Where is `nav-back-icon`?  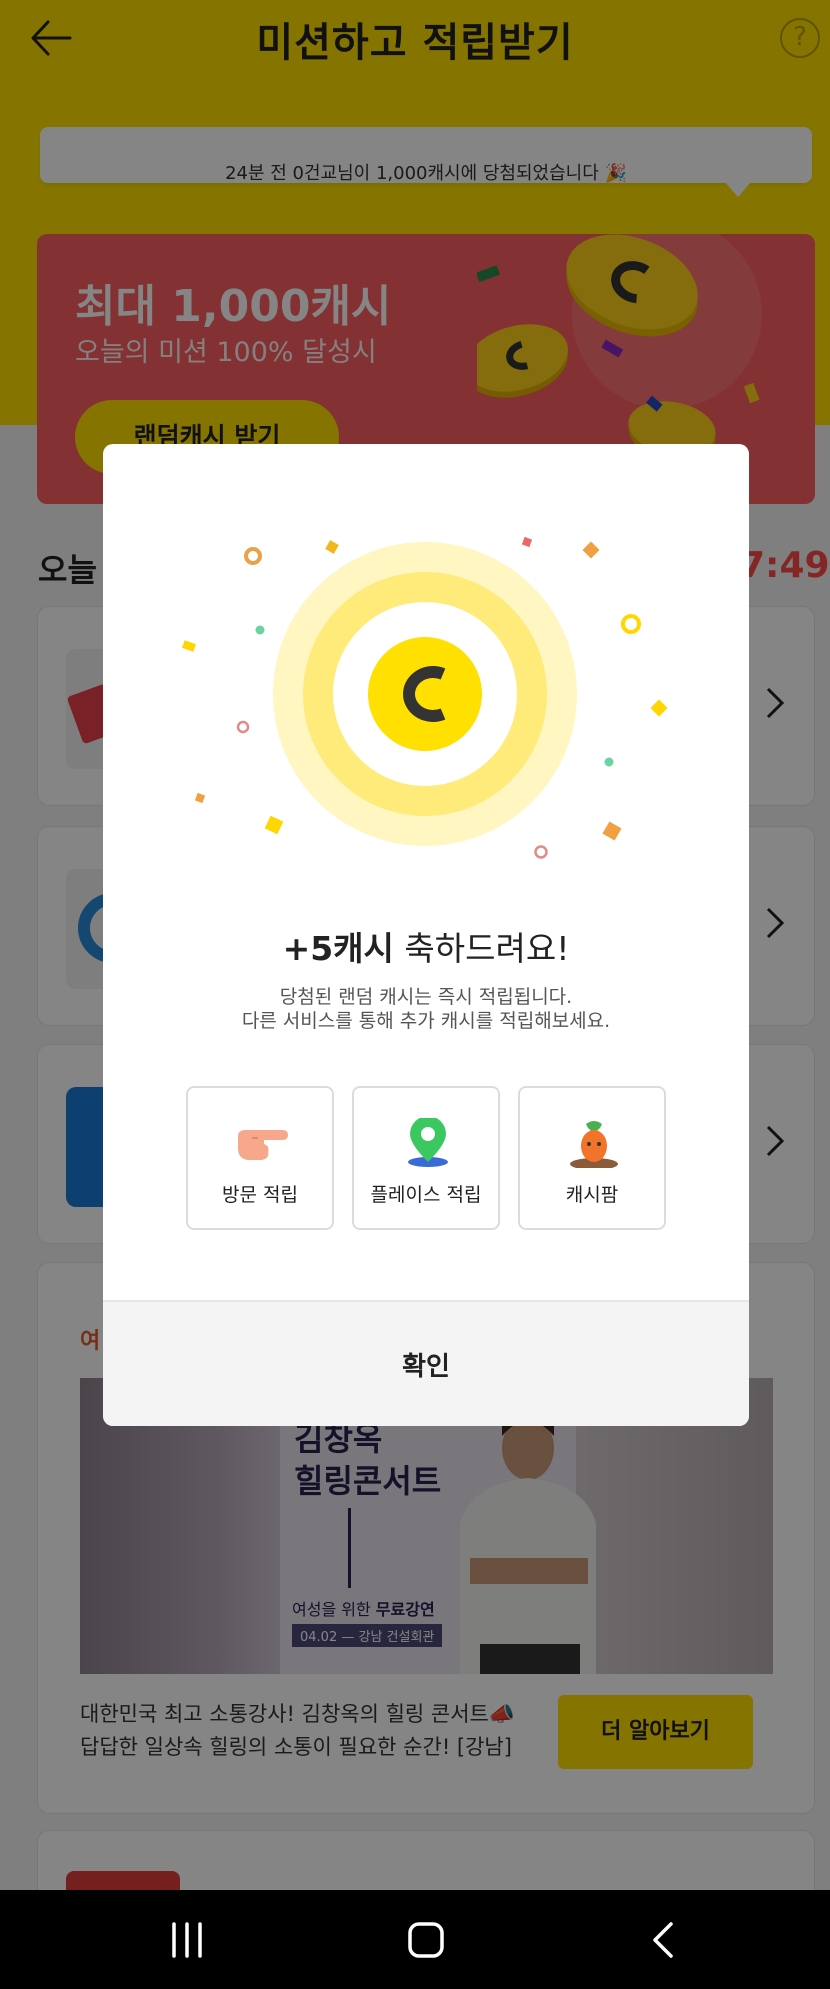 nav-back-icon is located at coordinates (666, 1940).